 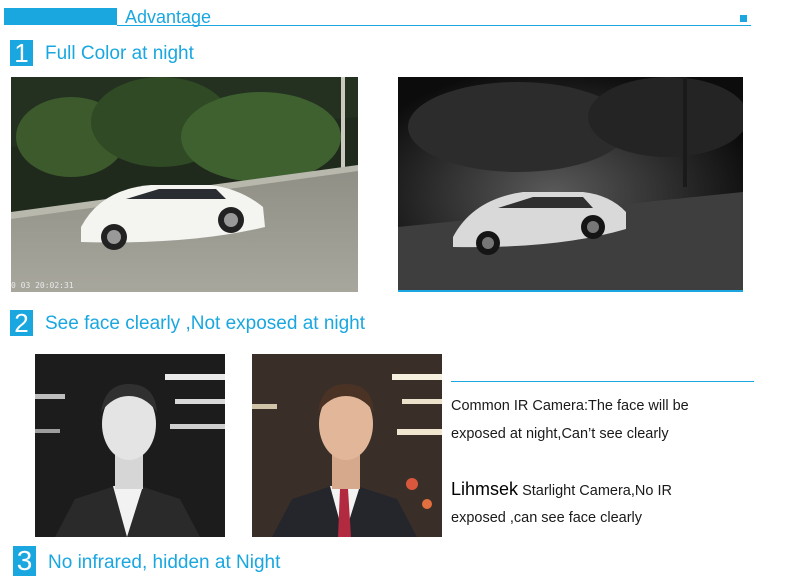 What do you see at coordinates (485, 489) in the screenshot?
I see `brand-name: Lihmsek` at bounding box center [485, 489].